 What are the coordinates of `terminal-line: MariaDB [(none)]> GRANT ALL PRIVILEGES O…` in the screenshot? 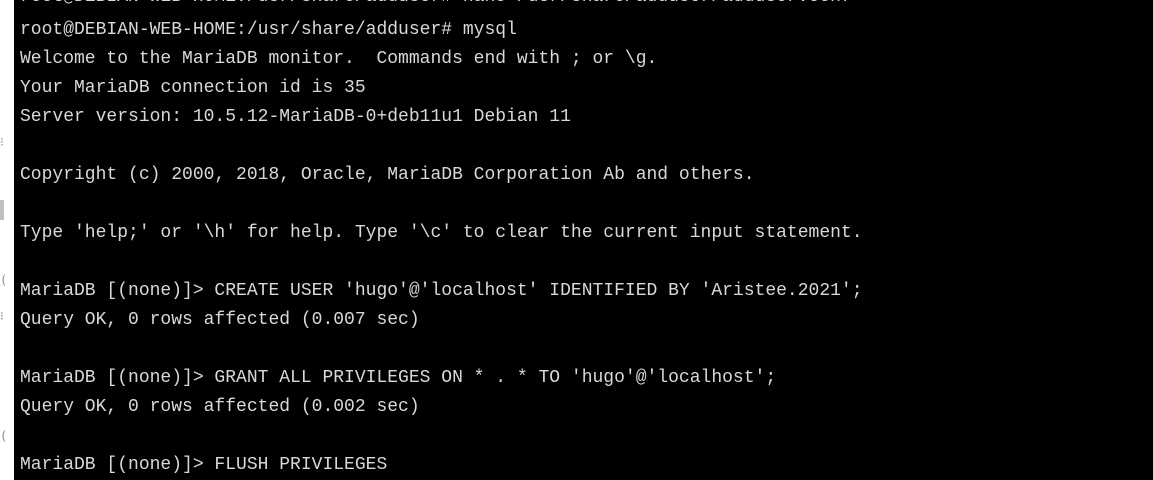 It's located at (398, 378).